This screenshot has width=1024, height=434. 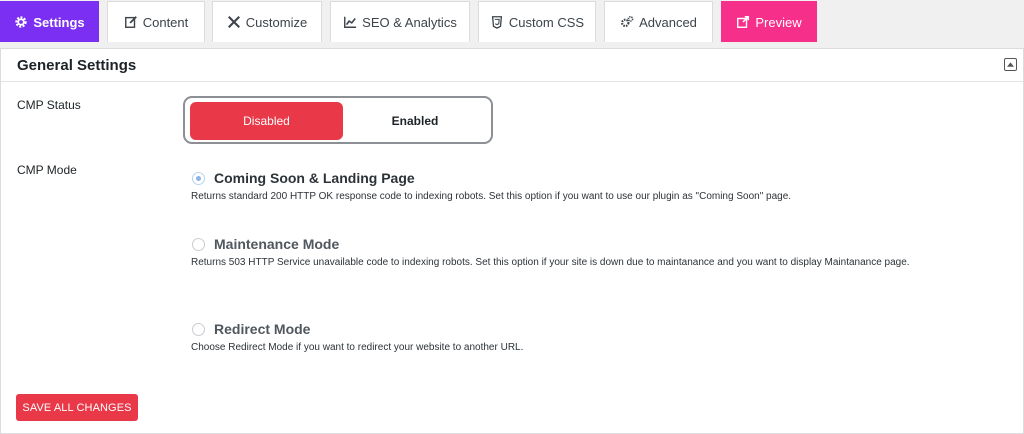 I want to click on tab-content: Content, so click(x=156, y=21).